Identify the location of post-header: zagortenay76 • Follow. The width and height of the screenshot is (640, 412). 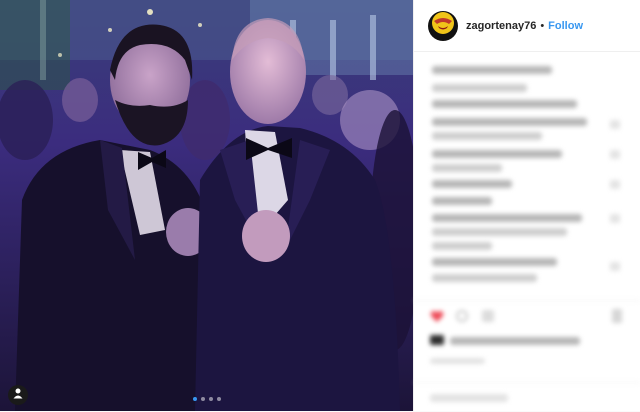
(527, 26).